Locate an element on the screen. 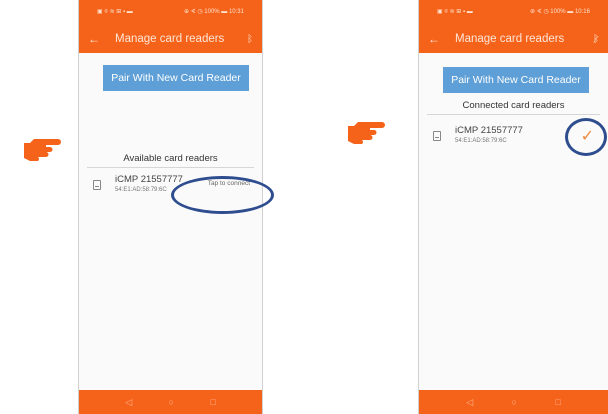  bluetooth-off-icon: ᛒ̸ is located at coordinates (596, 39).